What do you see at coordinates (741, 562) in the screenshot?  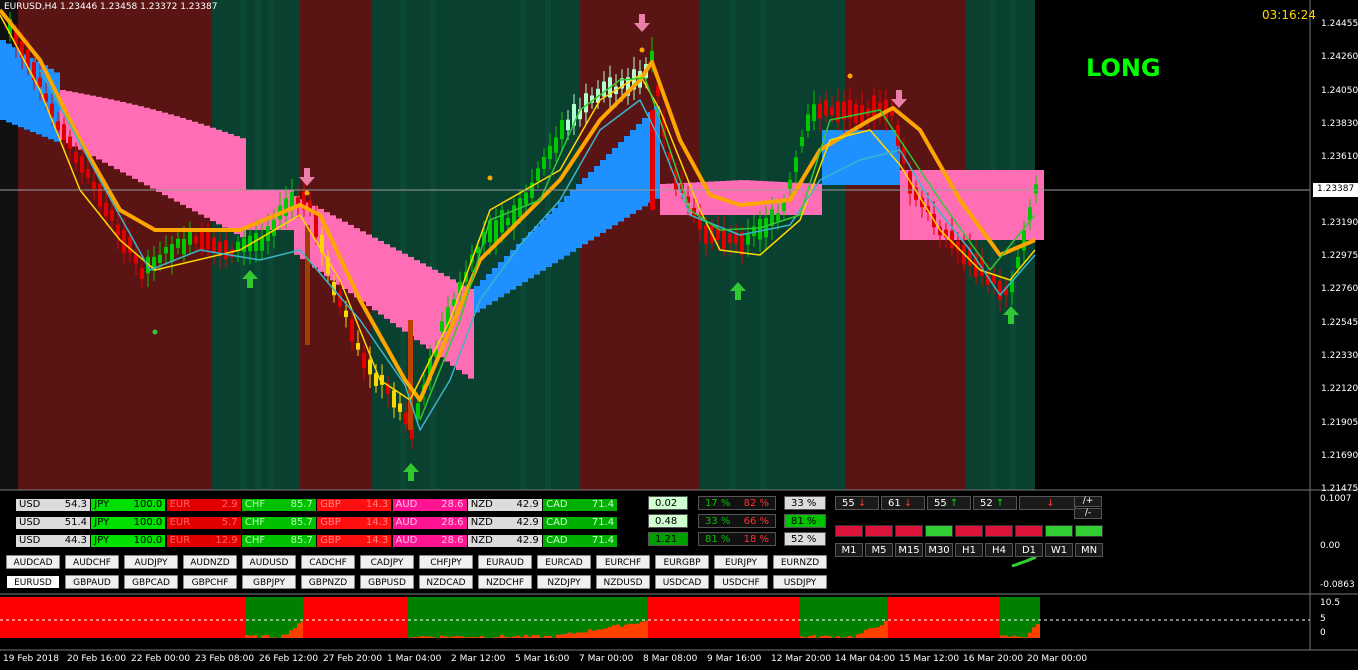 I see `pair-button-eurjpy: EURJPY` at bounding box center [741, 562].